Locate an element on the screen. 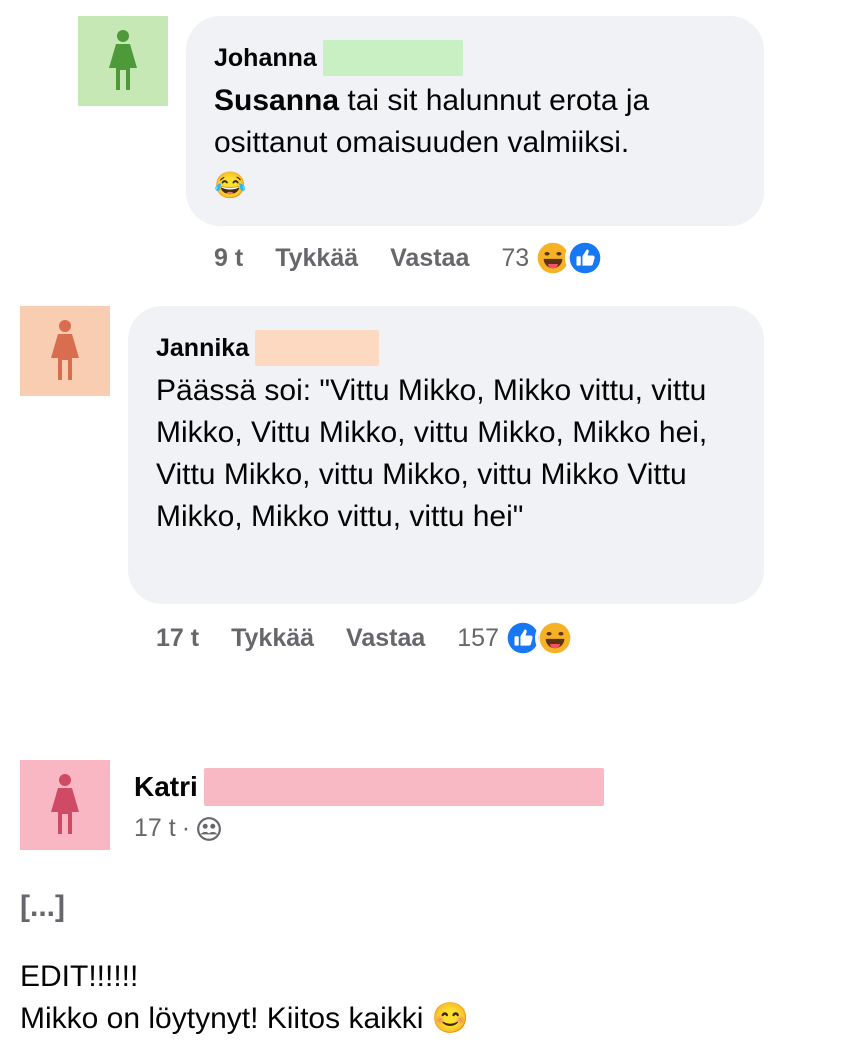  mention-link: Susanna is located at coordinates (276, 100).